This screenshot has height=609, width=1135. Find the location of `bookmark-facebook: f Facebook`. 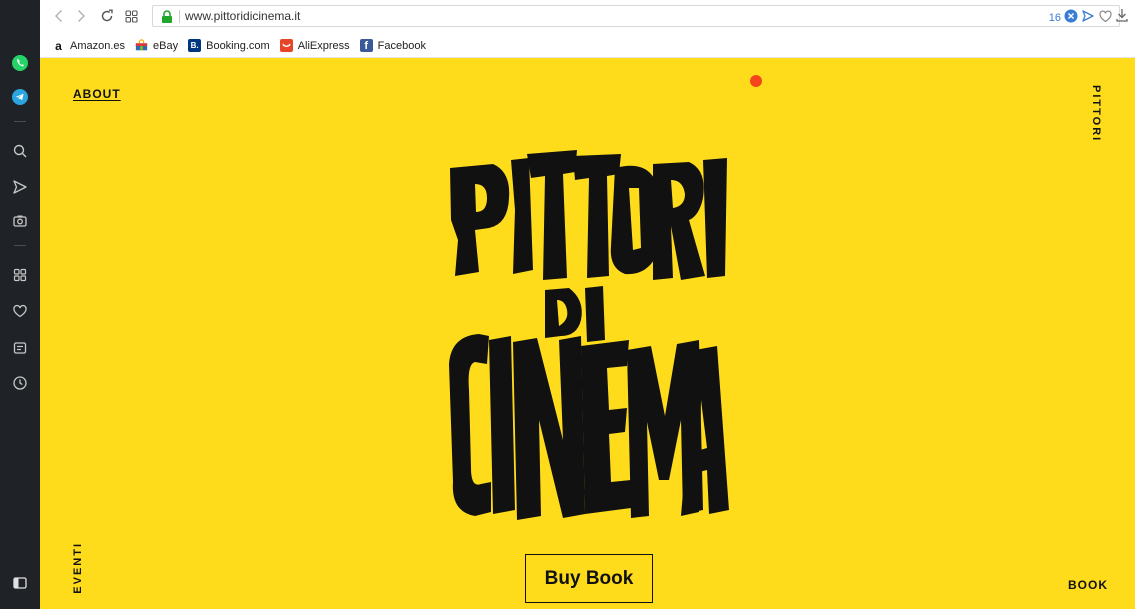

bookmark-facebook: f Facebook is located at coordinates (392, 45).